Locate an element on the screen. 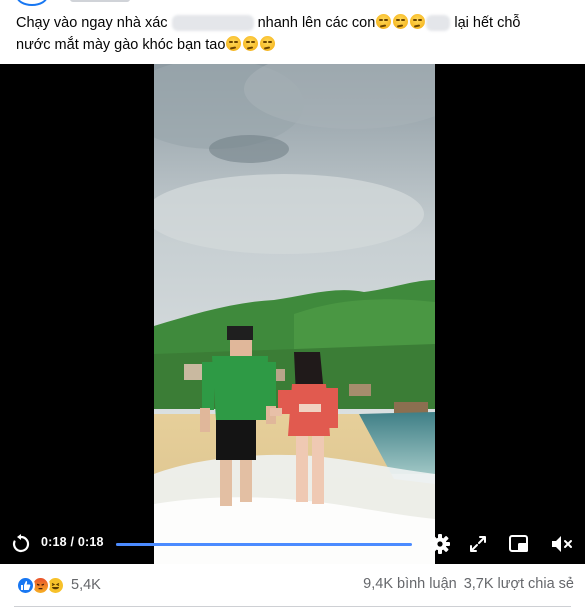 The width and height of the screenshot is (585, 607). replay-icon is located at coordinates (21, 544).